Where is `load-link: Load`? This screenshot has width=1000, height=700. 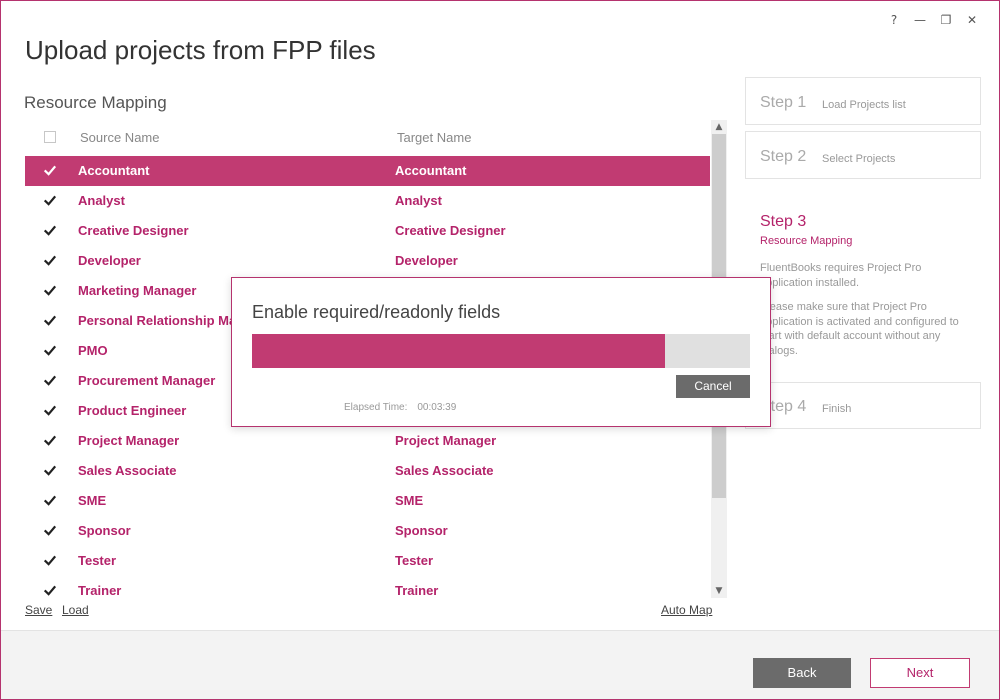
load-link: Load is located at coordinates (75, 610).